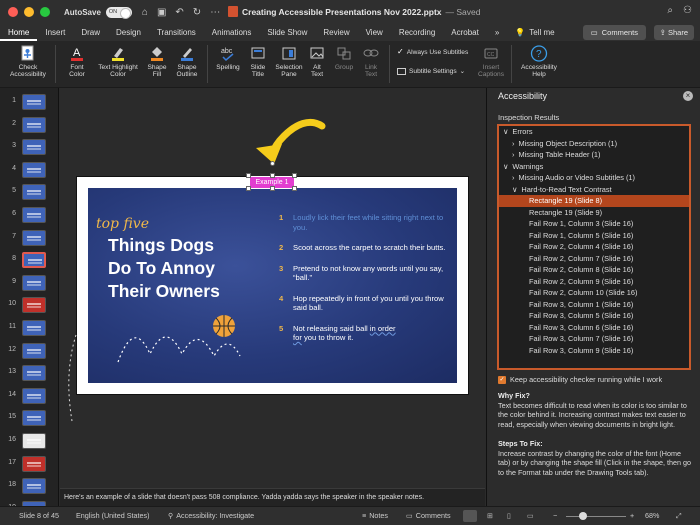  What do you see at coordinates (530, 516) in the screenshot?
I see `slideshow-view-button: ▭` at bounding box center [530, 516].